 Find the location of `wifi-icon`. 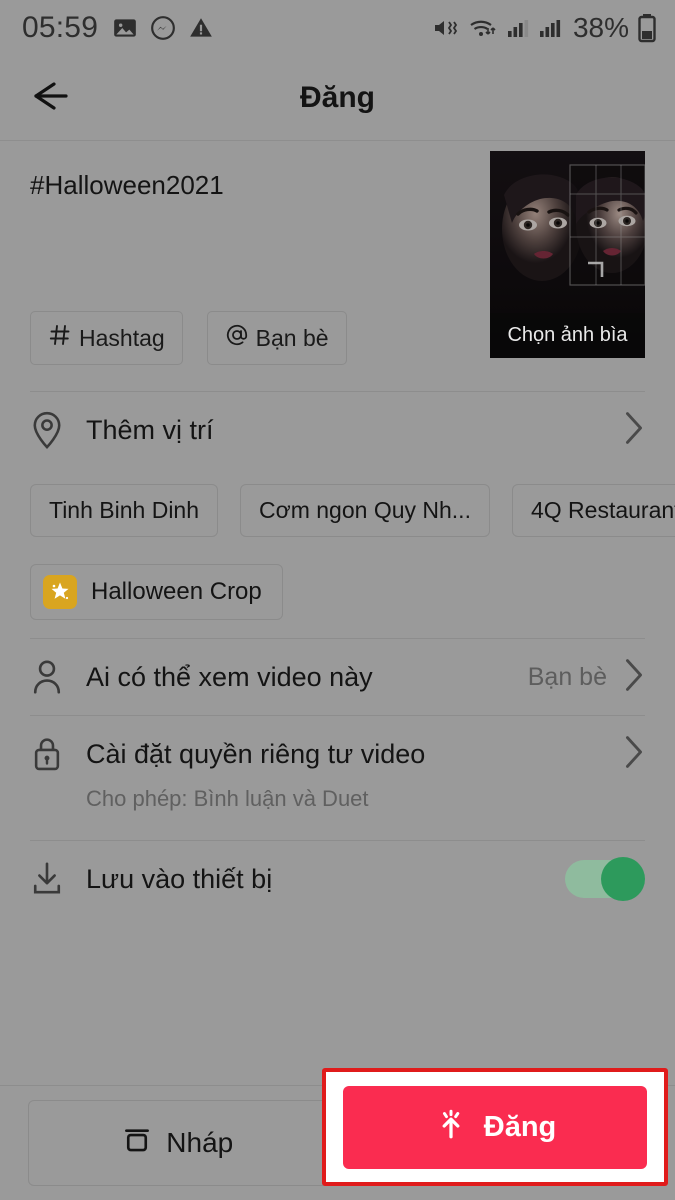

wifi-icon is located at coordinates (483, 28).